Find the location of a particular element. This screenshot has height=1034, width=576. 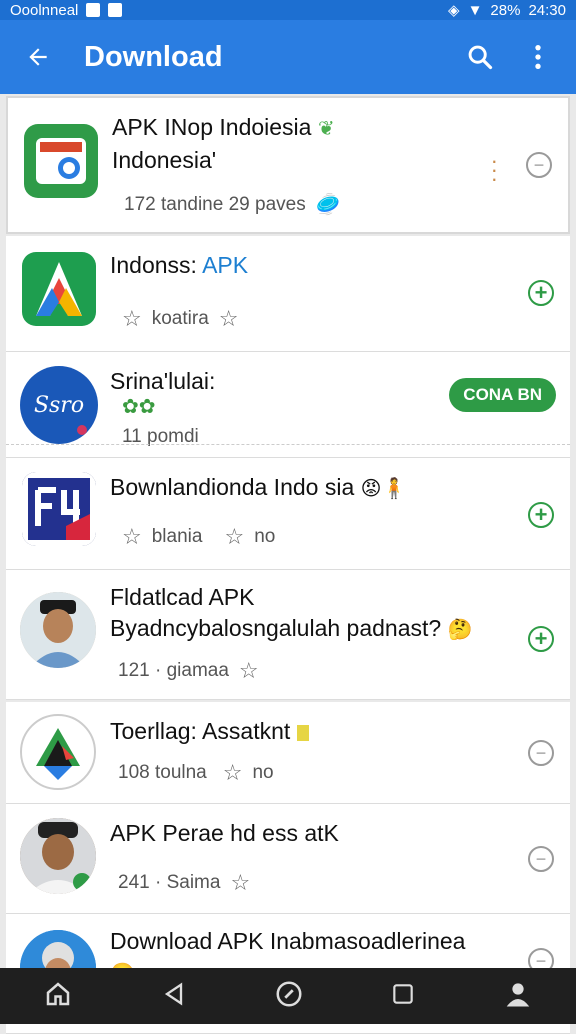

more-dots-icon: · · · is located at coordinates (494, 170).